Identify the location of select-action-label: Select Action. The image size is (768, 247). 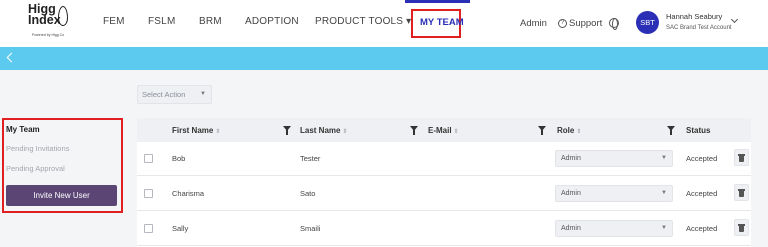
(164, 94).